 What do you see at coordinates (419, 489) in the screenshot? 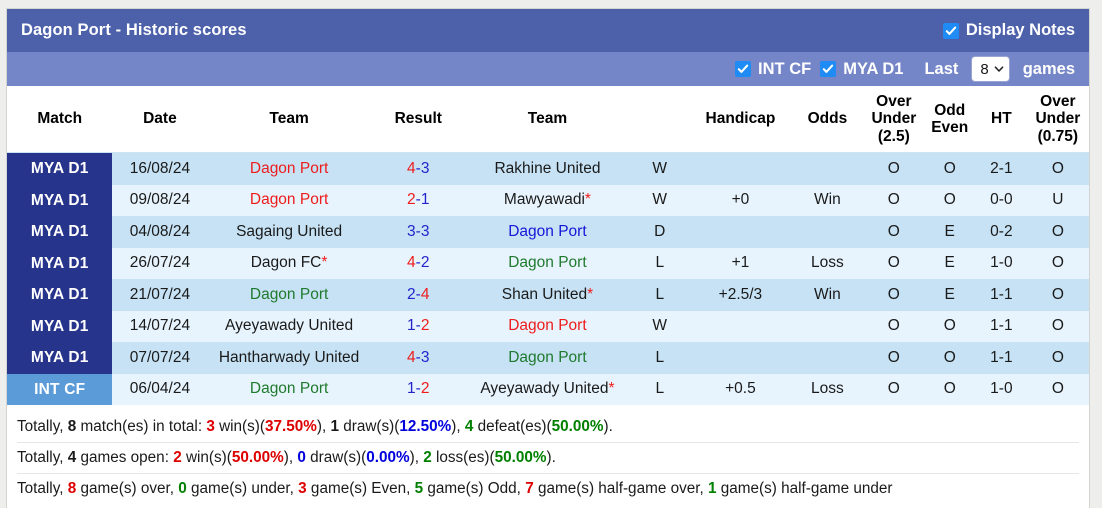
I see `s3-odd: 5` at bounding box center [419, 489].